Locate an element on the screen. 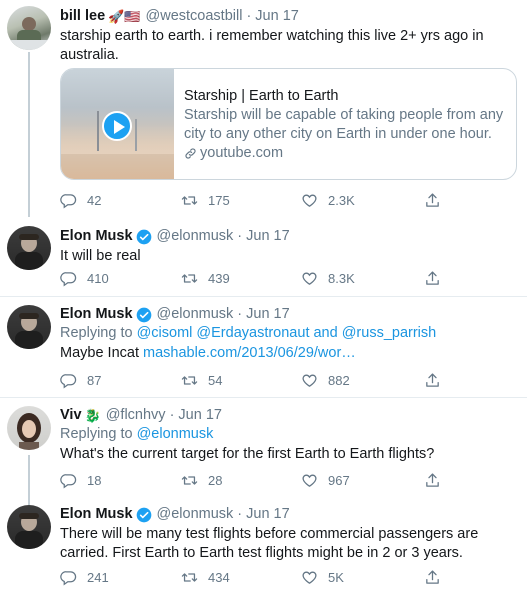  reply-count: 18 is located at coordinates (94, 480).